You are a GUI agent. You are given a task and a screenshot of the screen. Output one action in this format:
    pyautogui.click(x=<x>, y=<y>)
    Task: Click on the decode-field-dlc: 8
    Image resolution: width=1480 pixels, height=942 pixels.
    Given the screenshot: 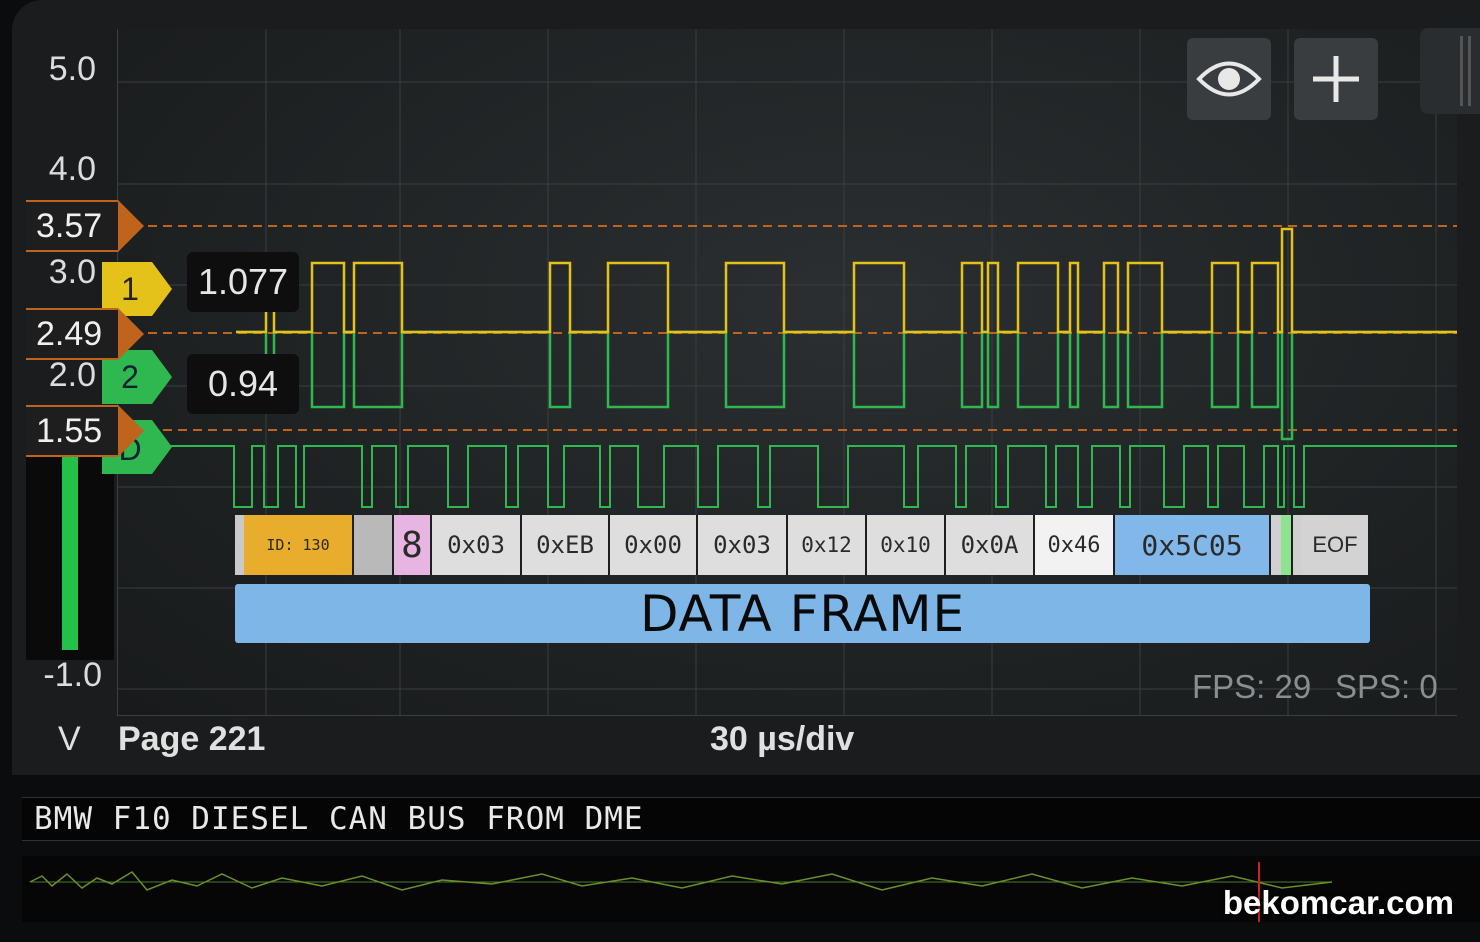 What is the action you would take?
    pyautogui.click(x=413, y=545)
    